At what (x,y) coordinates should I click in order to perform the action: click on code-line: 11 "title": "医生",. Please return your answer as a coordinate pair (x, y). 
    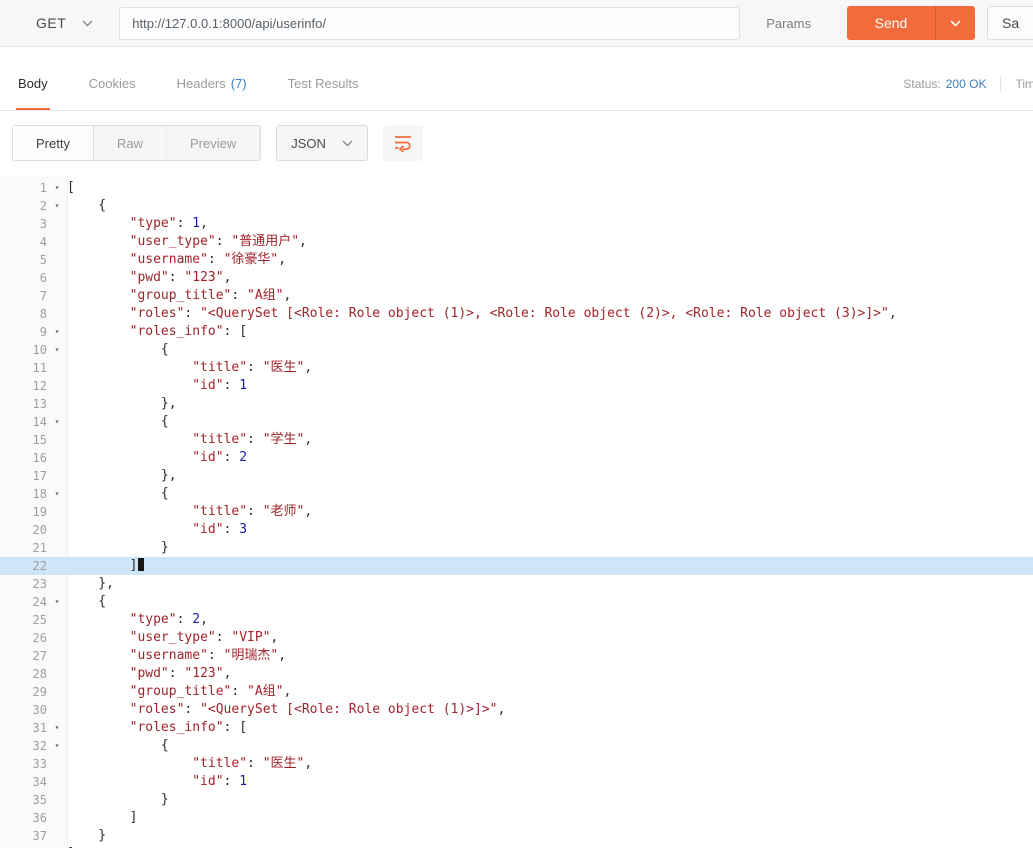
    Looking at the image, I should click on (516, 368).